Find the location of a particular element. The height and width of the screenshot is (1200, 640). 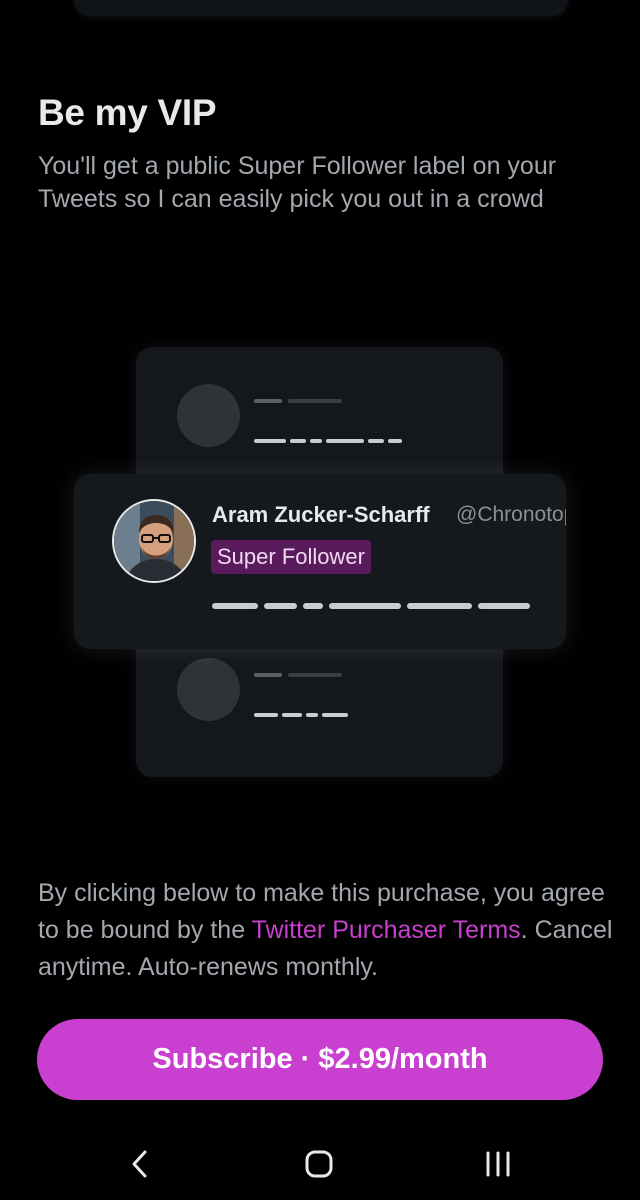

back-button is located at coordinates (140, 1164).